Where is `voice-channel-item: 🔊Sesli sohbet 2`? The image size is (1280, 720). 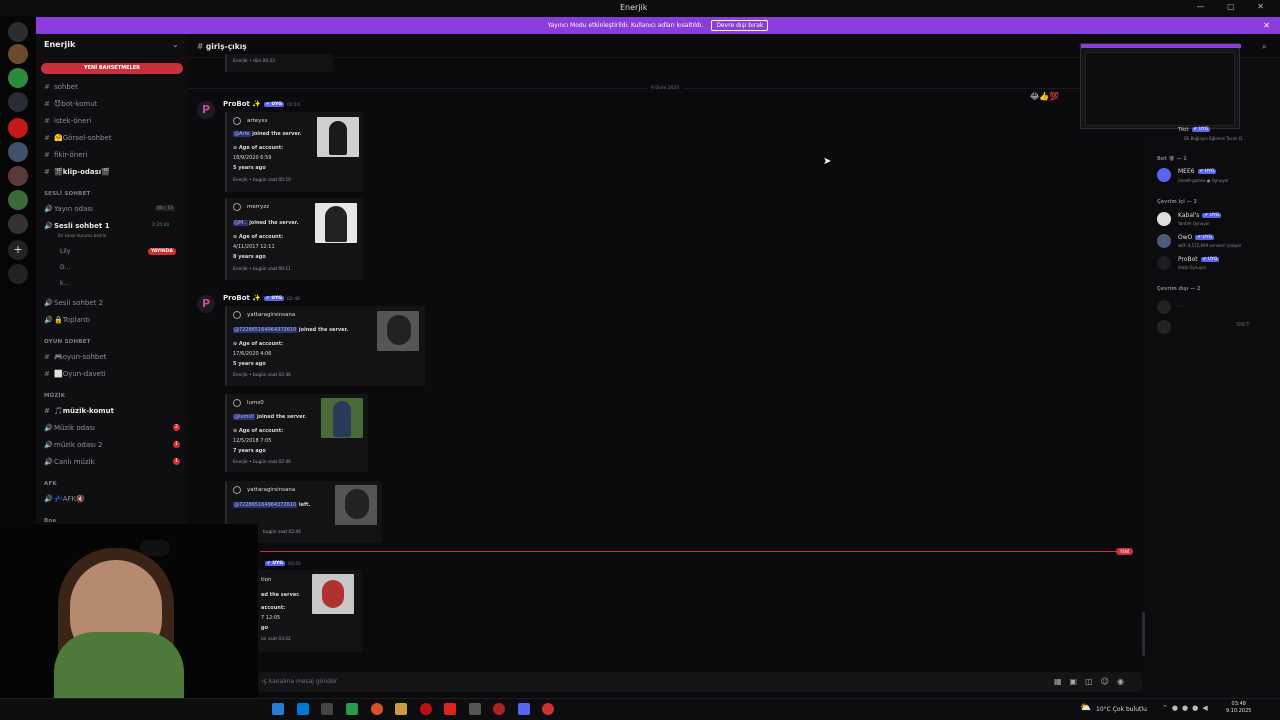
voice-channel-item: 🔊Sesli sohbet 2 is located at coordinates (73, 303).